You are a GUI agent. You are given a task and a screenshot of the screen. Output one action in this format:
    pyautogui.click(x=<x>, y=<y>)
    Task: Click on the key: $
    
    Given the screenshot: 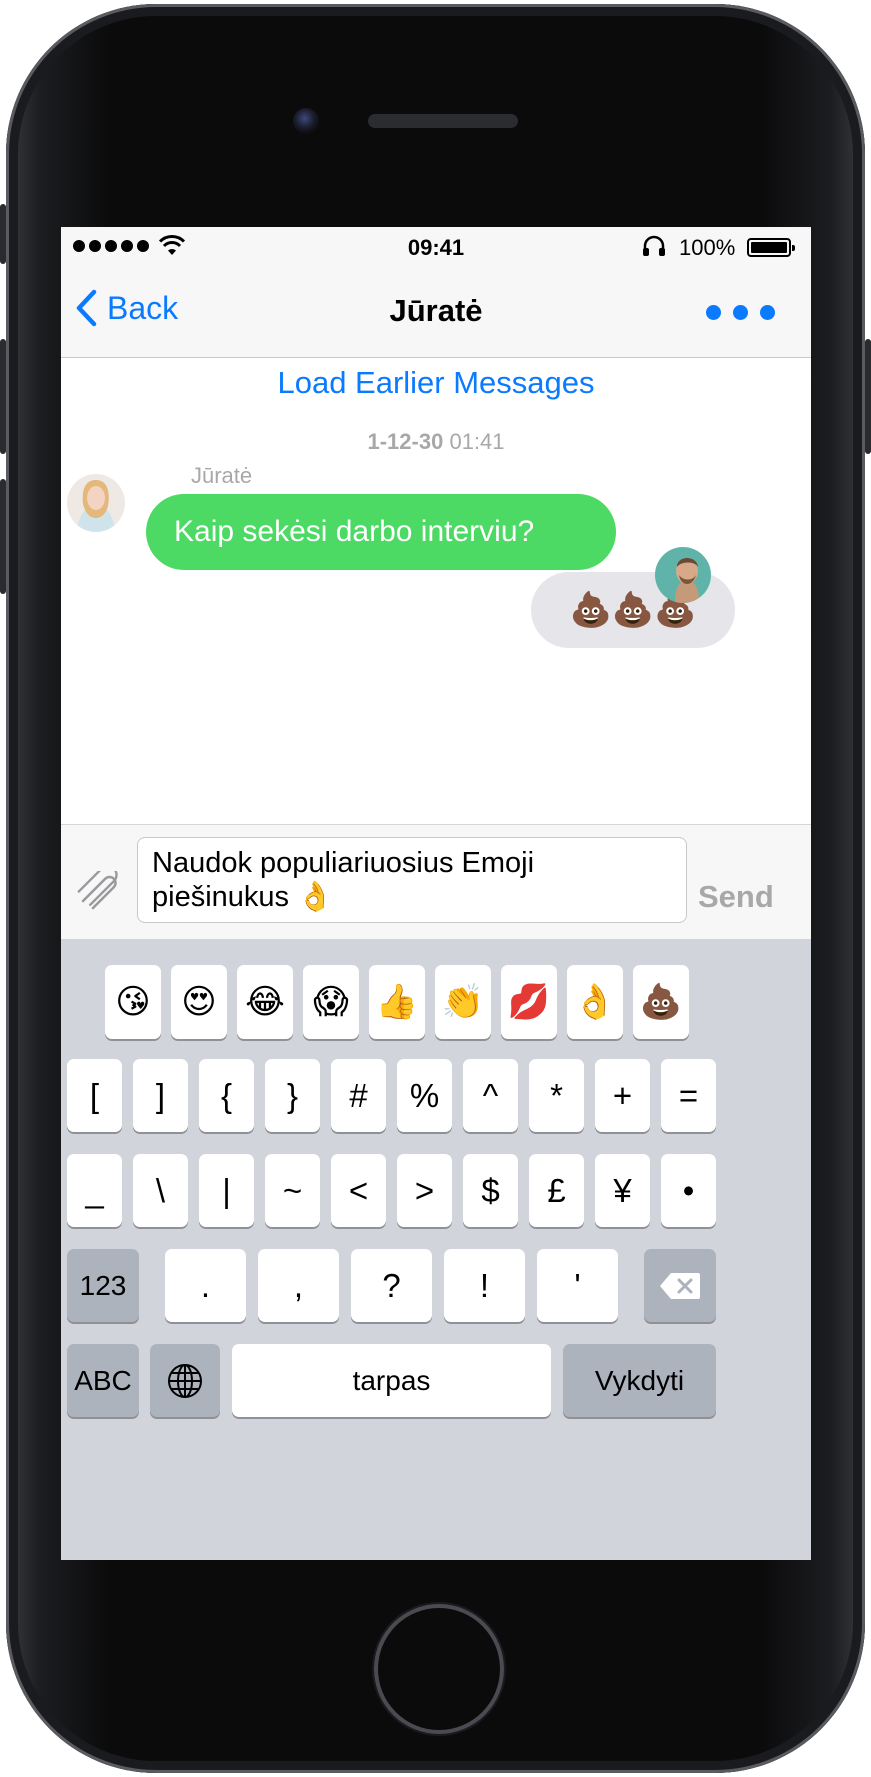 What is the action you would take?
    pyautogui.click(x=490, y=1190)
    